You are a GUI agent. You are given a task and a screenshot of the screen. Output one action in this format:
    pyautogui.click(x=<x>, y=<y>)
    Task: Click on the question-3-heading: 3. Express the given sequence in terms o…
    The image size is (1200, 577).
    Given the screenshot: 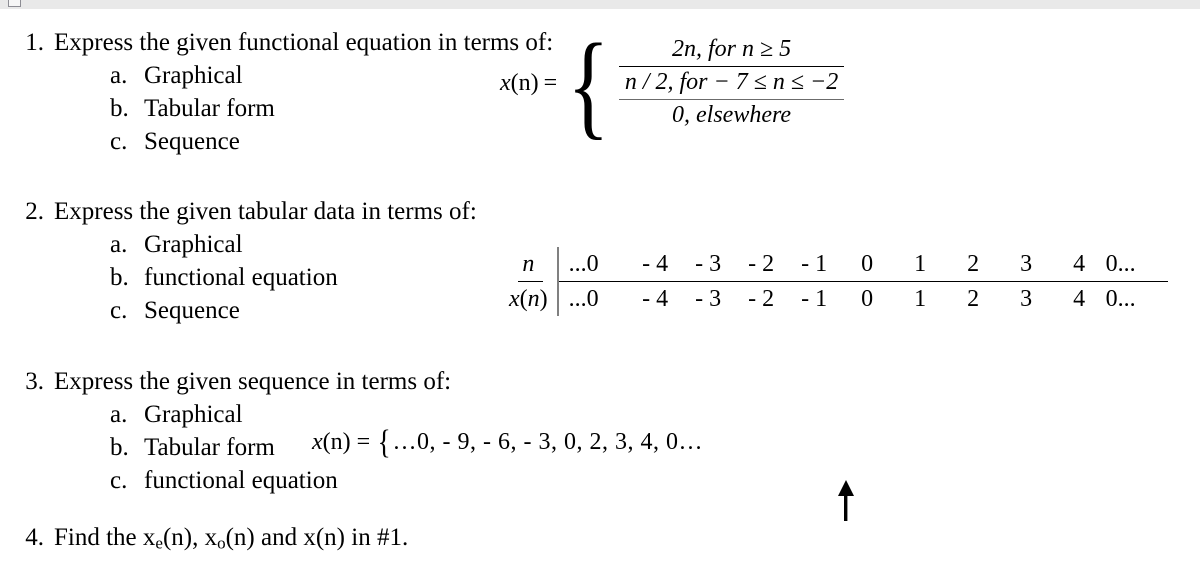 What is the action you would take?
    pyautogui.click(x=600, y=381)
    